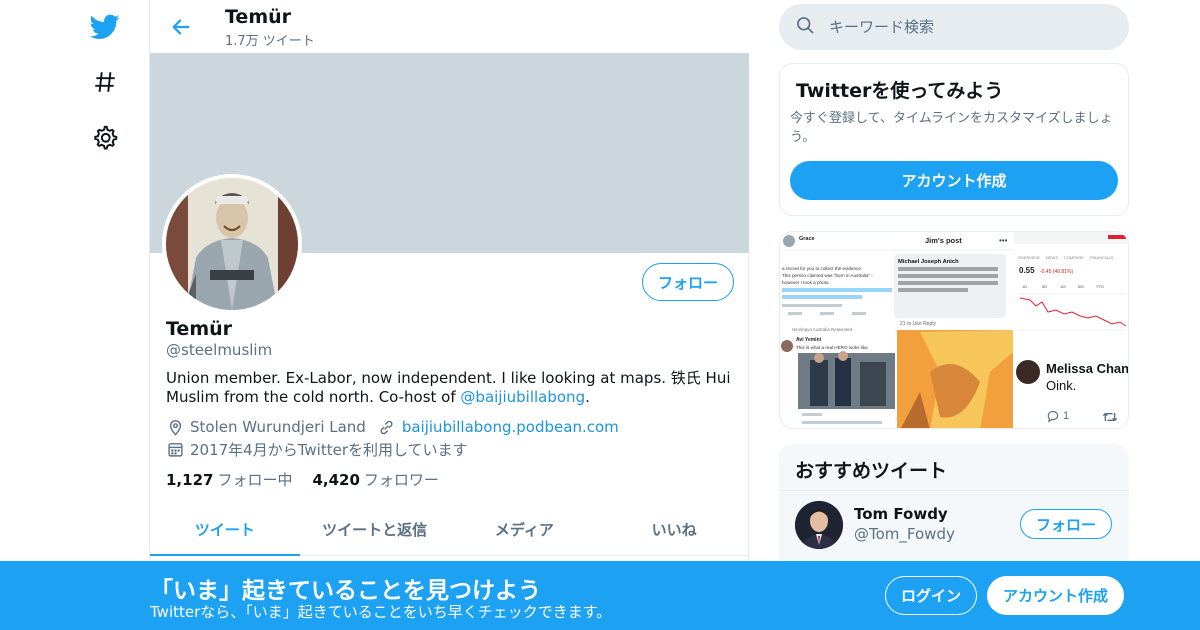  What do you see at coordinates (951, 128) in the screenshot?
I see `signup-card-description: 今すぐ登録して、タイムラインをカスタマイズしましょう。` at bounding box center [951, 128].